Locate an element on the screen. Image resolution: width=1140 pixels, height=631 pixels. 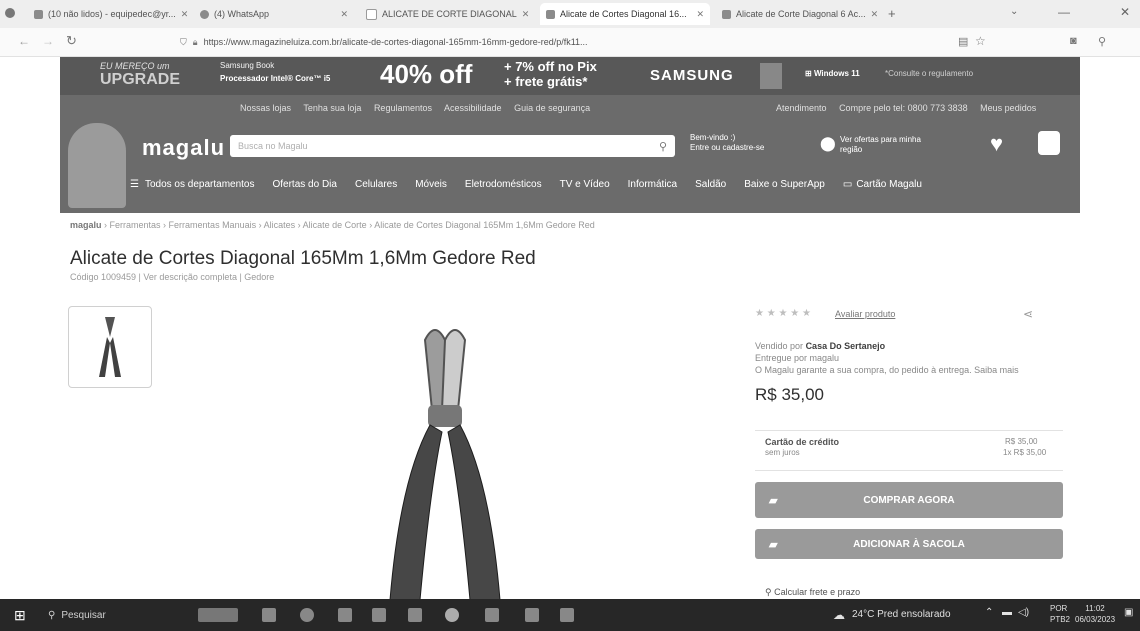
header-link: Acessibilidade is located at coordinates (473, 108).